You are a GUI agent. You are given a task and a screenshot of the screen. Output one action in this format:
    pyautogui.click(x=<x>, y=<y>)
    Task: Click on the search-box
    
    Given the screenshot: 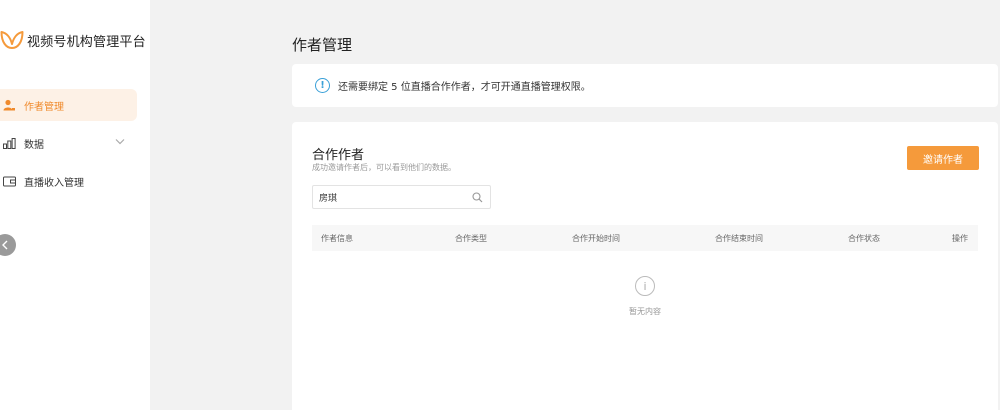 What is the action you would take?
    pyautogui.click(x=401, y=197)
    